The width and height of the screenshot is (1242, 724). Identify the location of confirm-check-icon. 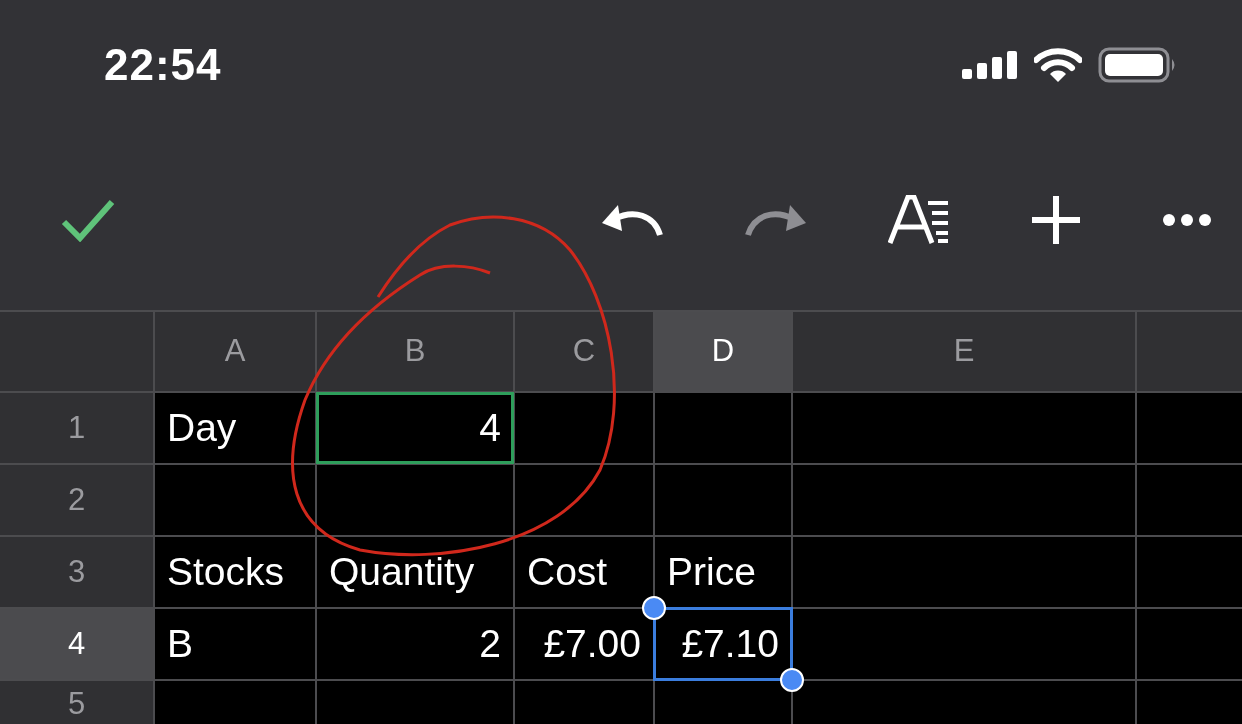
(88, 220).